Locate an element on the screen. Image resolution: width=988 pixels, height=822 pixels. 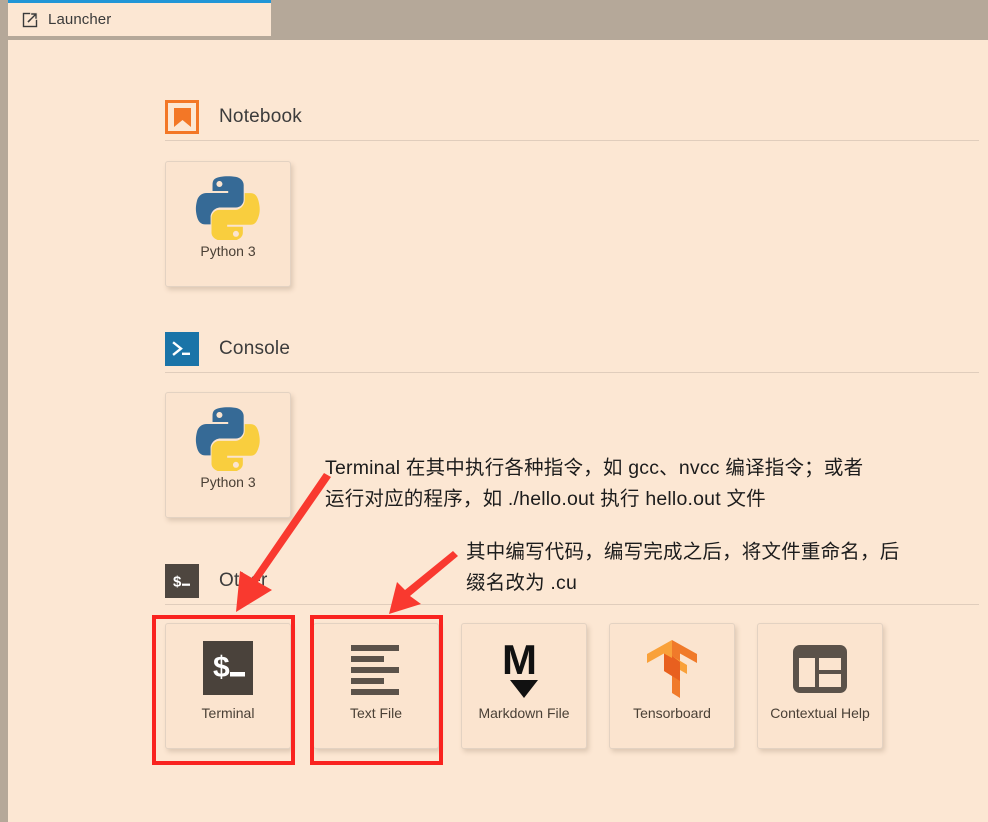
card-tensorboard: Tensorboard is located at coordinates (672, 686).